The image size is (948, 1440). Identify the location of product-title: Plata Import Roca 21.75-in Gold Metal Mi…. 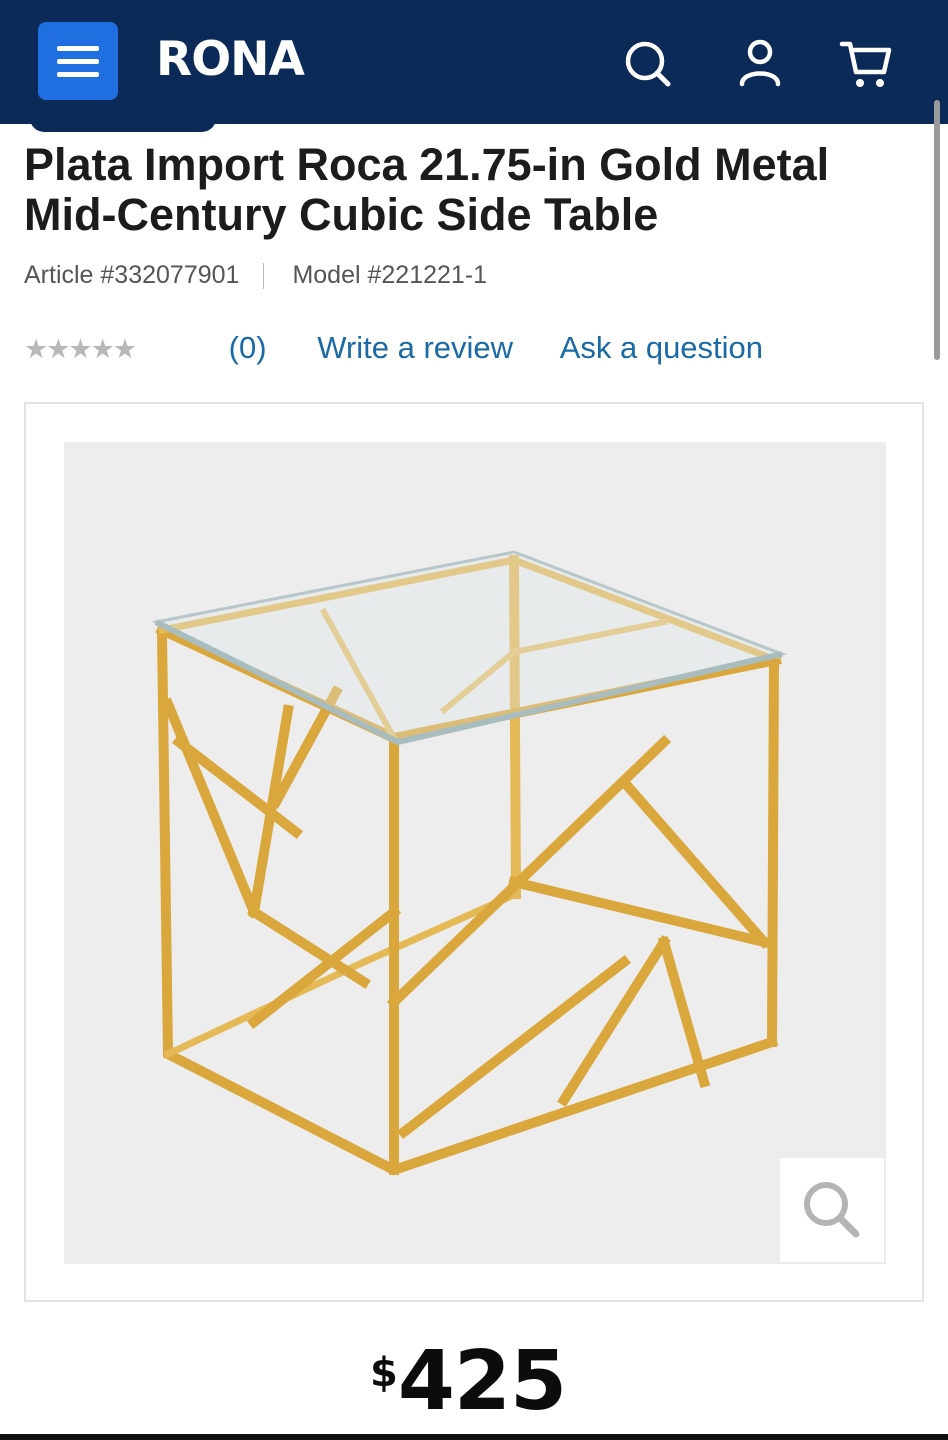
(427, 189).